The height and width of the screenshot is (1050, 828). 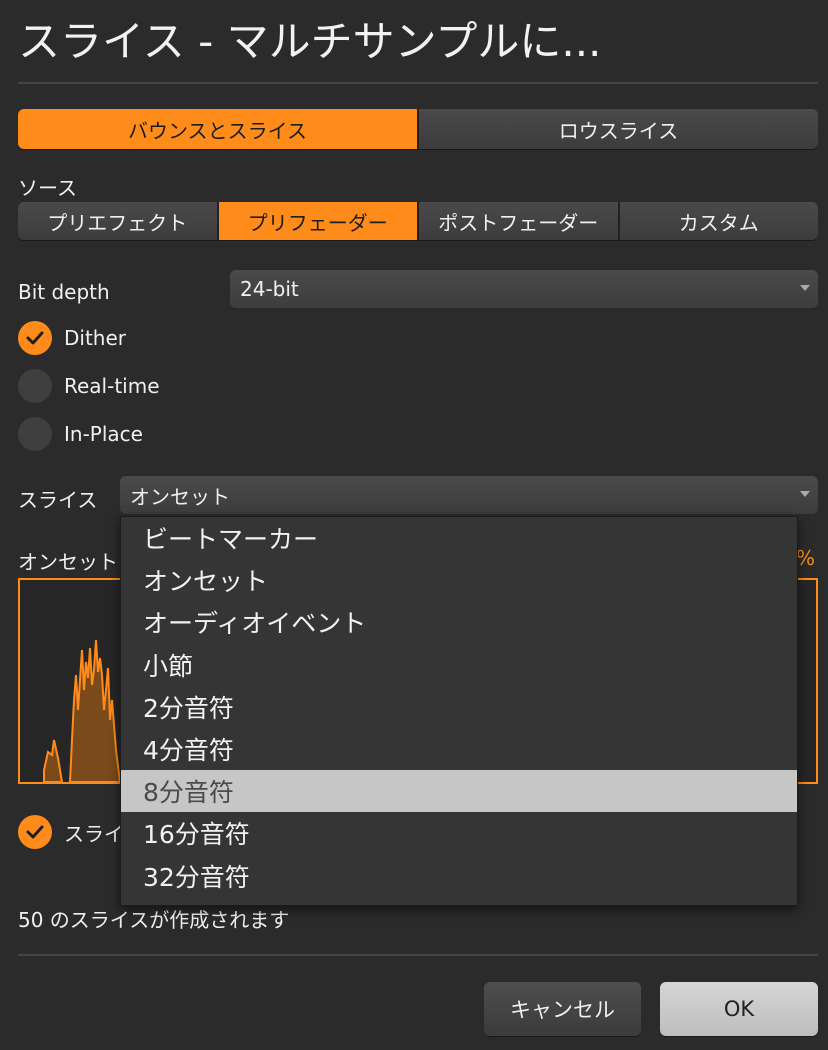 I want to click on create-slices-checkbox: スライ, so click(x=71, y=832).